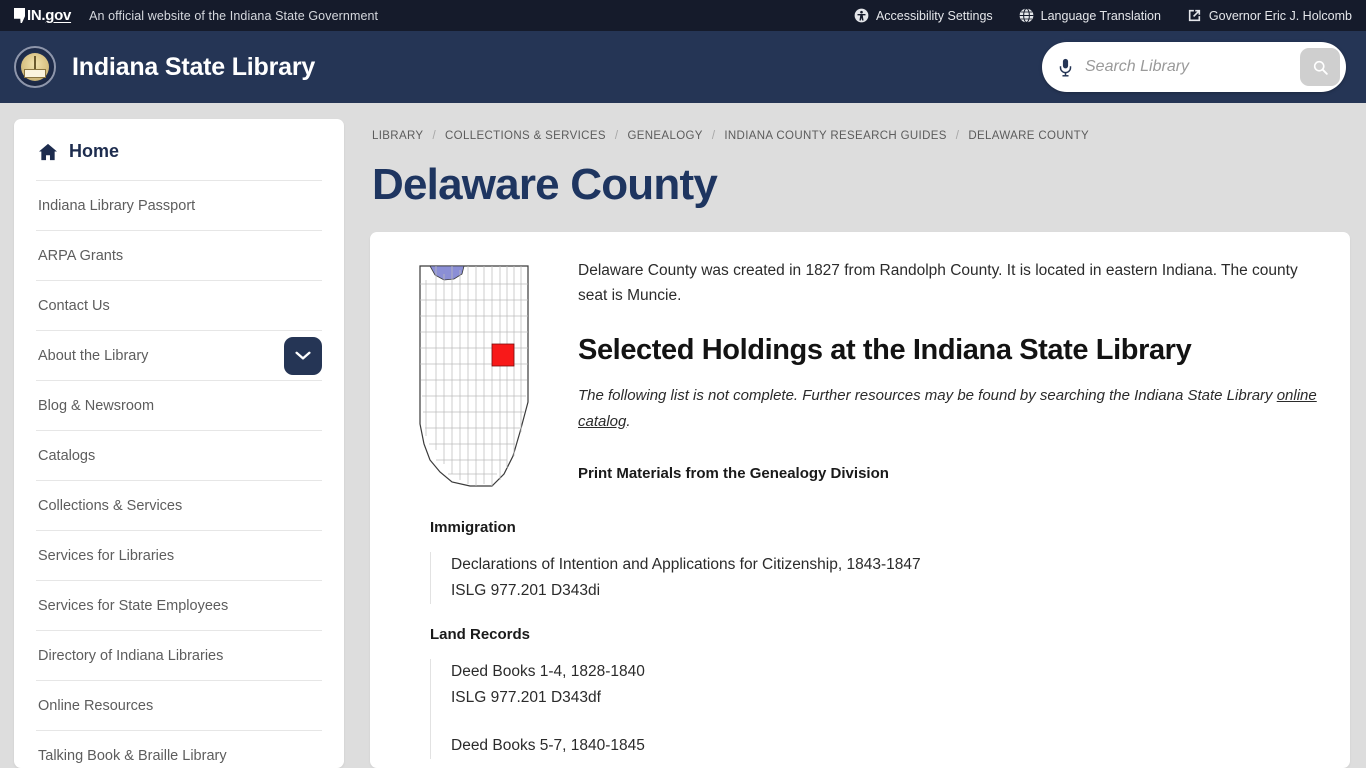  What do you see at coordinates (19, 15) in the screenshot?
I see `indiana-state-shape-icon` at bounding box center [19, 15].